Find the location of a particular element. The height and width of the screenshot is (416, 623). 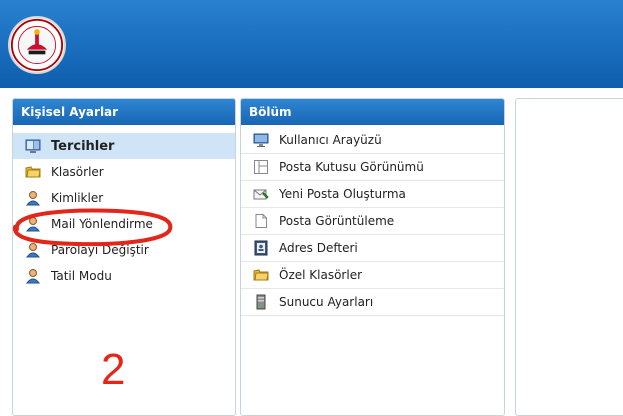

section-item-label: Adres Defteri is located at coordinates (318, 248).